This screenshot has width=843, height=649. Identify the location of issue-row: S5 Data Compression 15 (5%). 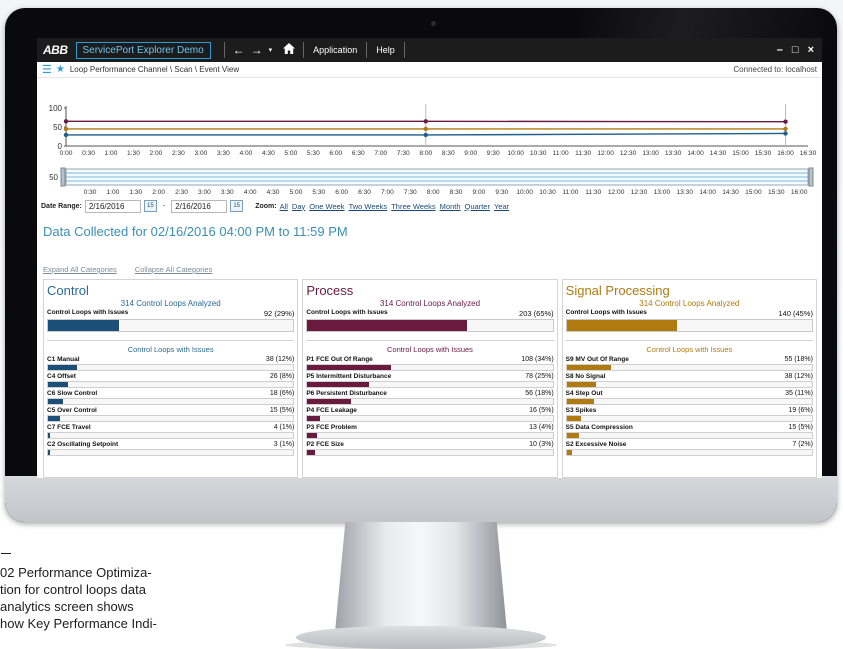
(689, 427).